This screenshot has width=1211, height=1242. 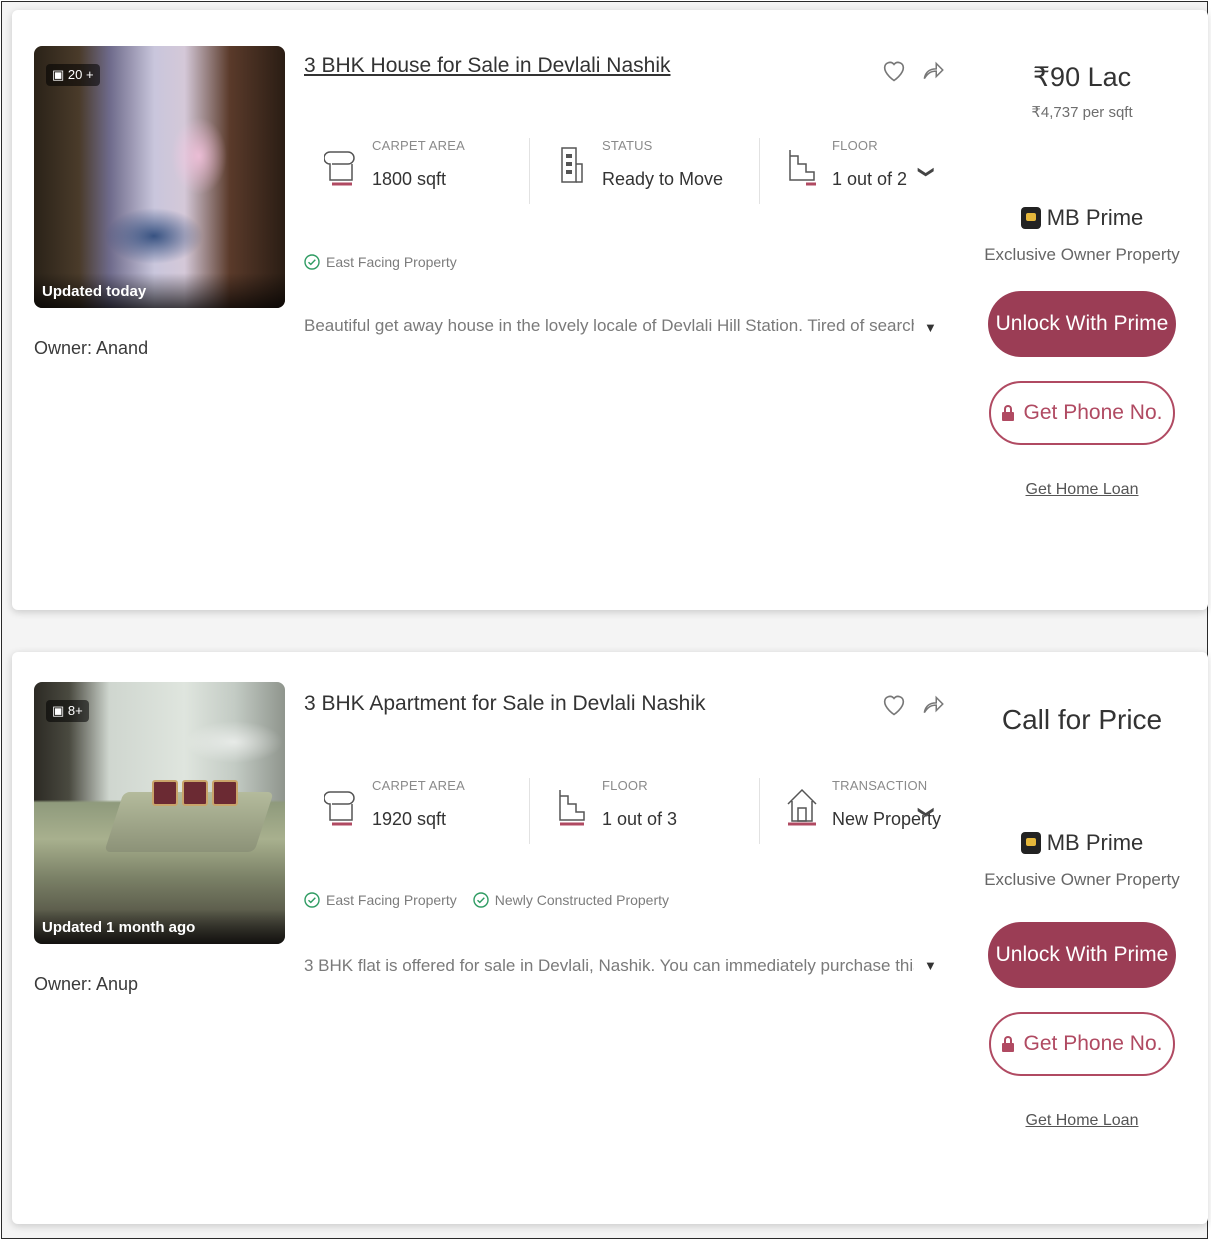 I want to click on image-count-badge: ▣ 20 +, so click(x=73, y=75).